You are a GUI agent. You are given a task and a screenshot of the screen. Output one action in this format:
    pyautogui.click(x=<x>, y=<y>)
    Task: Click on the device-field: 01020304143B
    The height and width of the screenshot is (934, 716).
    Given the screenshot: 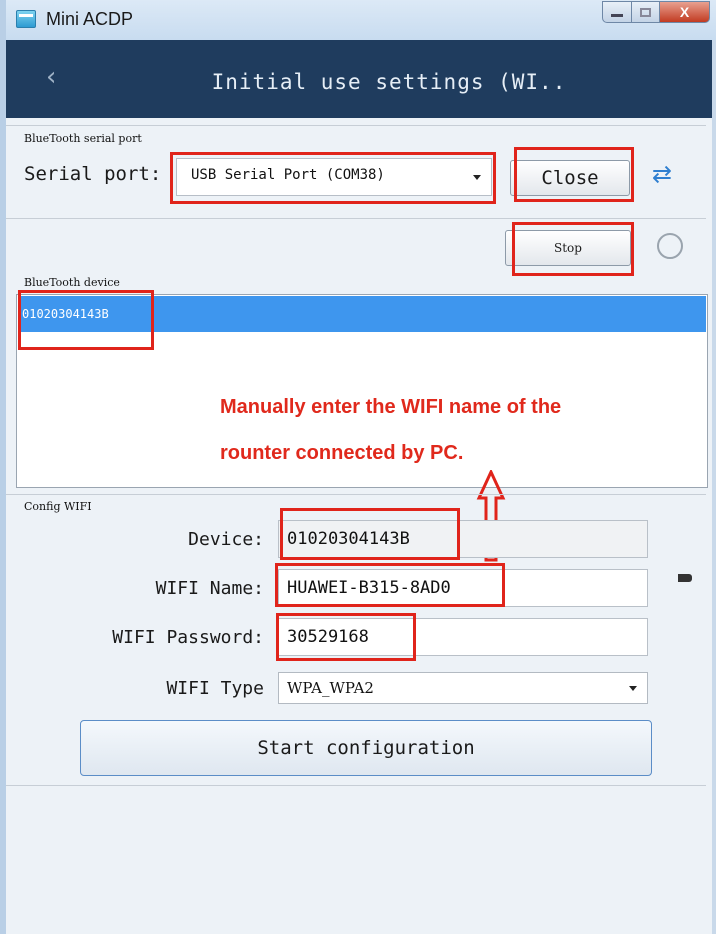 What is the action you would take?
    pyautogui.click(x=463, y=539)
    